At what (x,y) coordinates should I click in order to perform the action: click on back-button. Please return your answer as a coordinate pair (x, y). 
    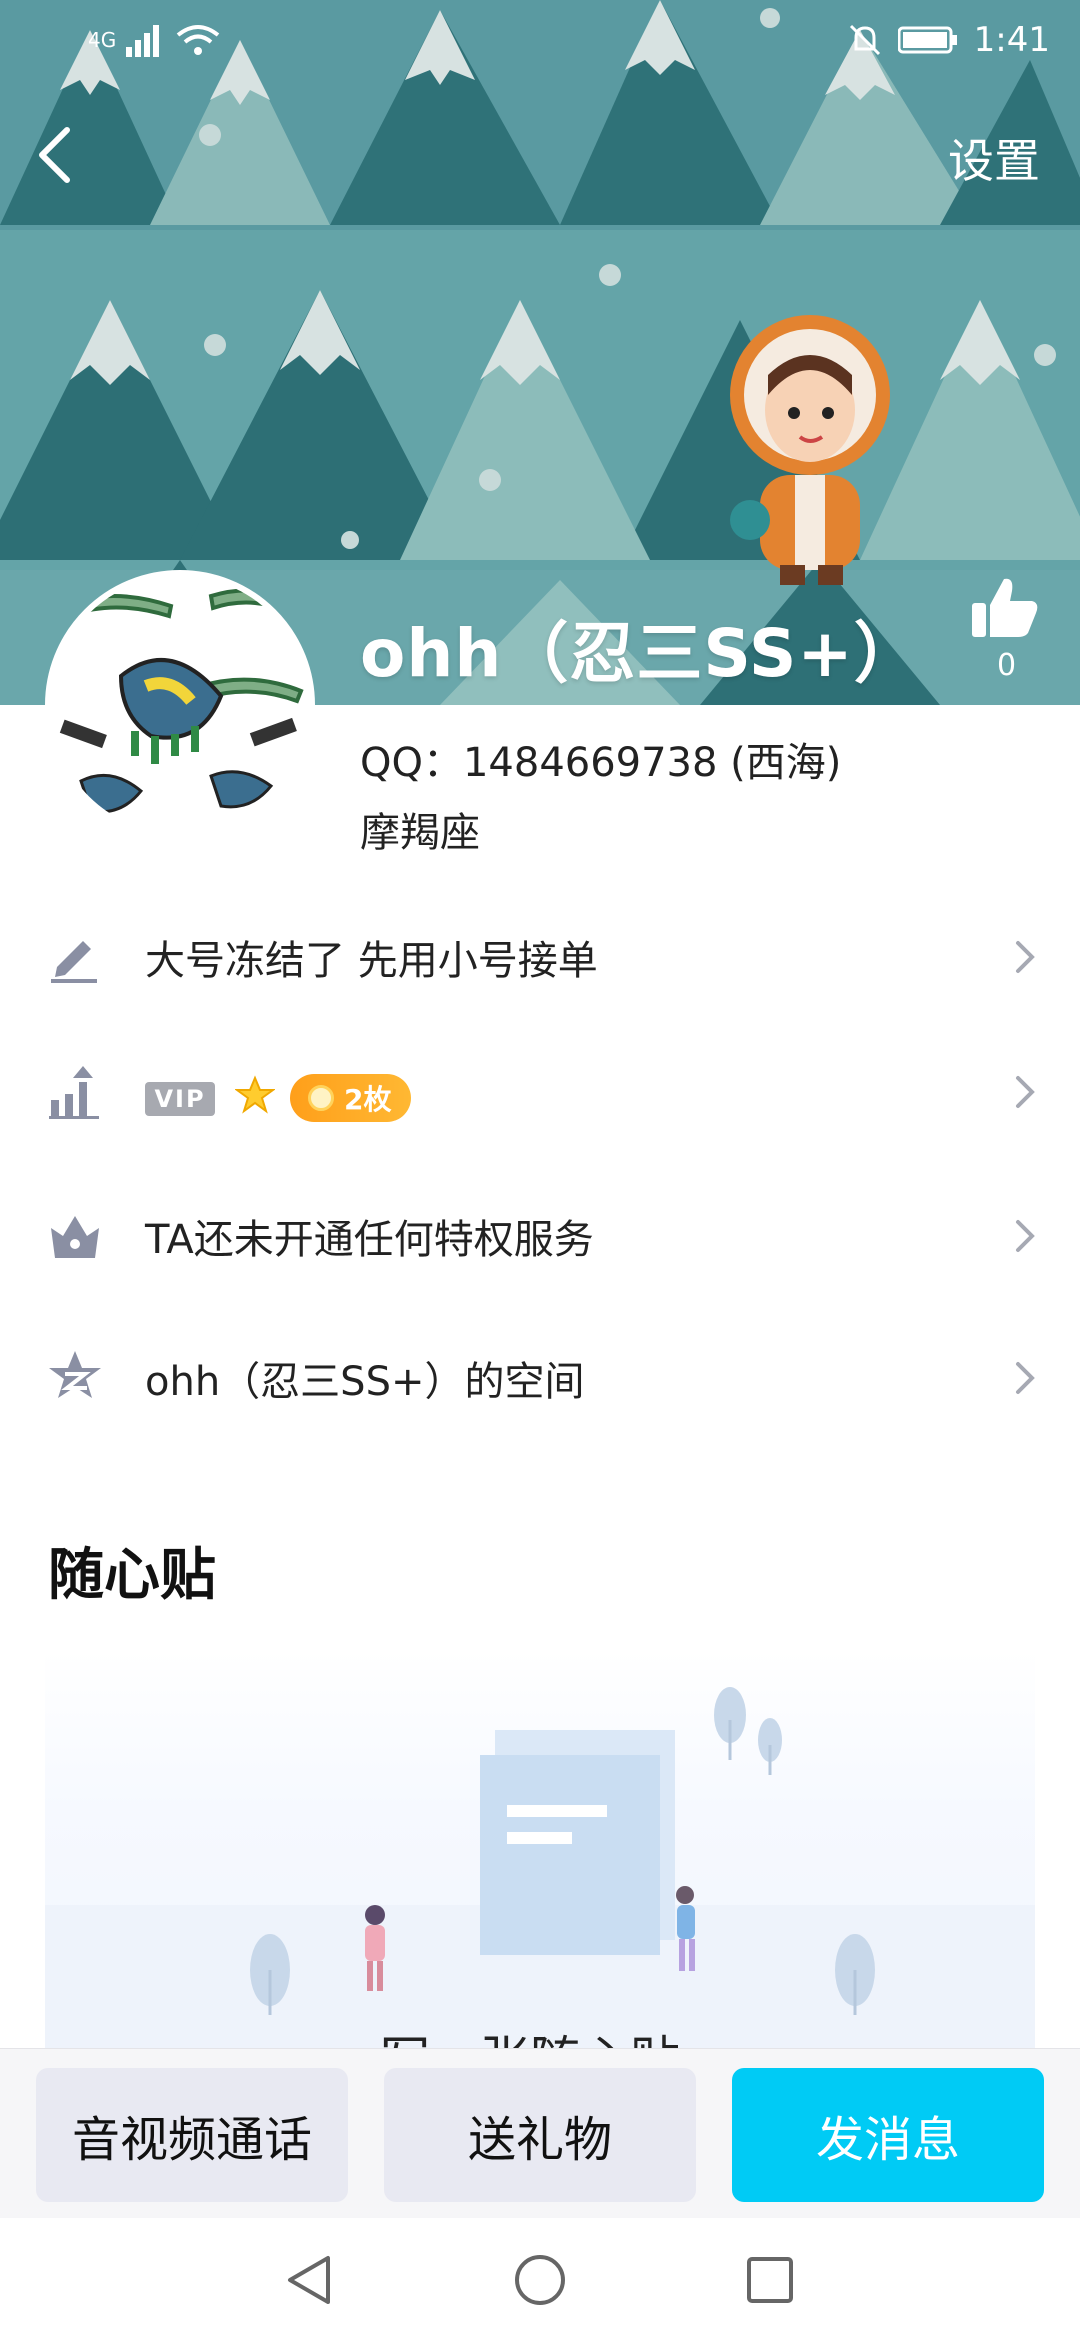
    Looking at the image, I should click on (57, 155).